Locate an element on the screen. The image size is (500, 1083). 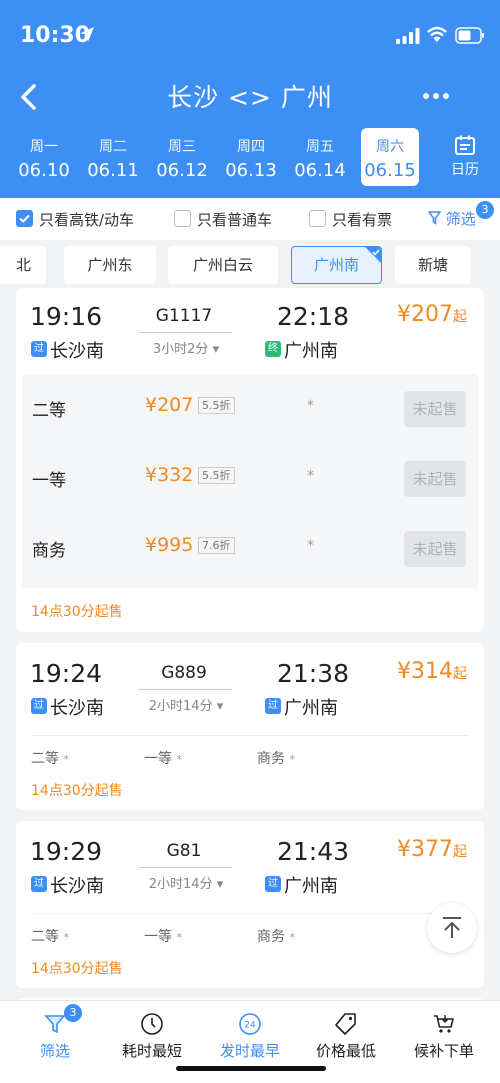
clock-24-text: 24 is located at coordinates (250, 1026).